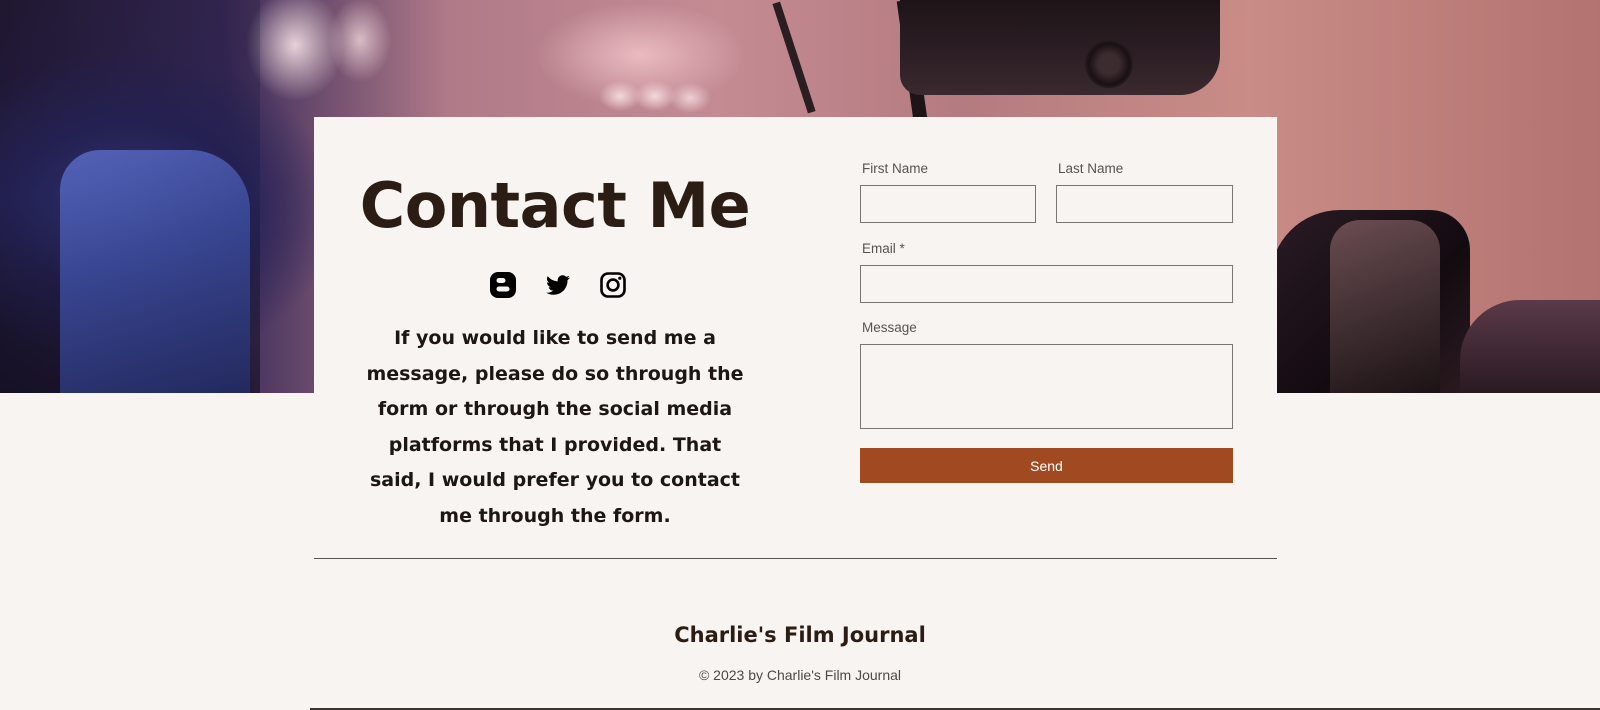 This screenshot has width=1600, height=710. I want to click on social-links, so click(558, 285).